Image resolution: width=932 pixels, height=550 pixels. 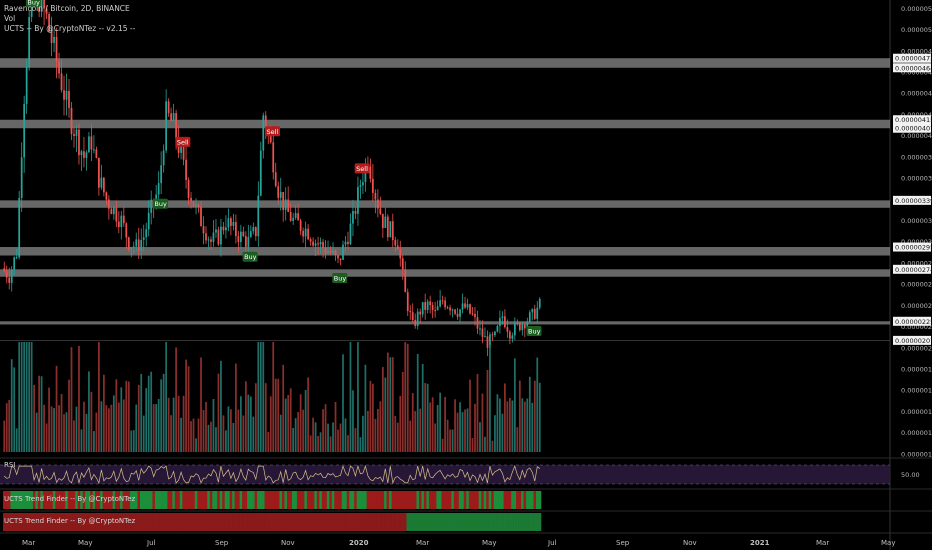 What do you see at coordinates (916, 94) in the screenshot?
I see `price-tick-label: 0.00000440` at bounding box center [916, 94].